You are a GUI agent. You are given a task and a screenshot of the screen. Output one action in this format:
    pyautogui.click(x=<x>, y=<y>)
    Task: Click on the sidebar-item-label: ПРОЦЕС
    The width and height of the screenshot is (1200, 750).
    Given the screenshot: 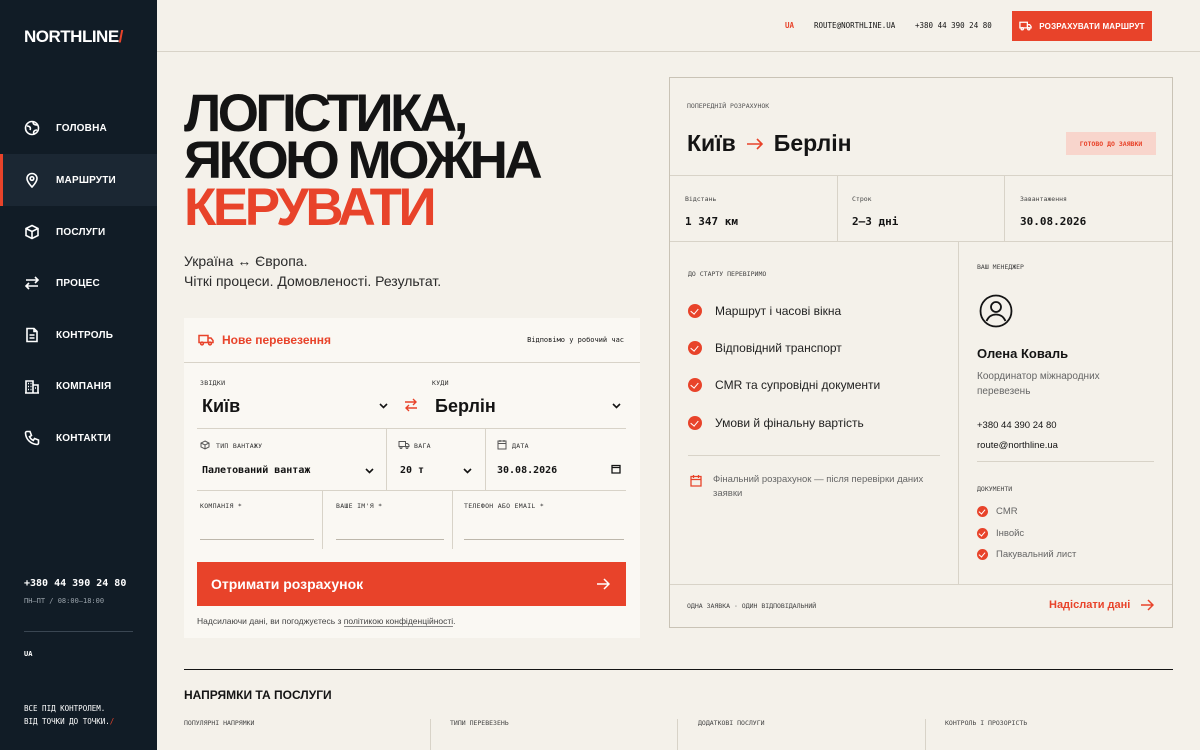 What is the action you would take?
    pyautogui.click(x=78, y=283)
    